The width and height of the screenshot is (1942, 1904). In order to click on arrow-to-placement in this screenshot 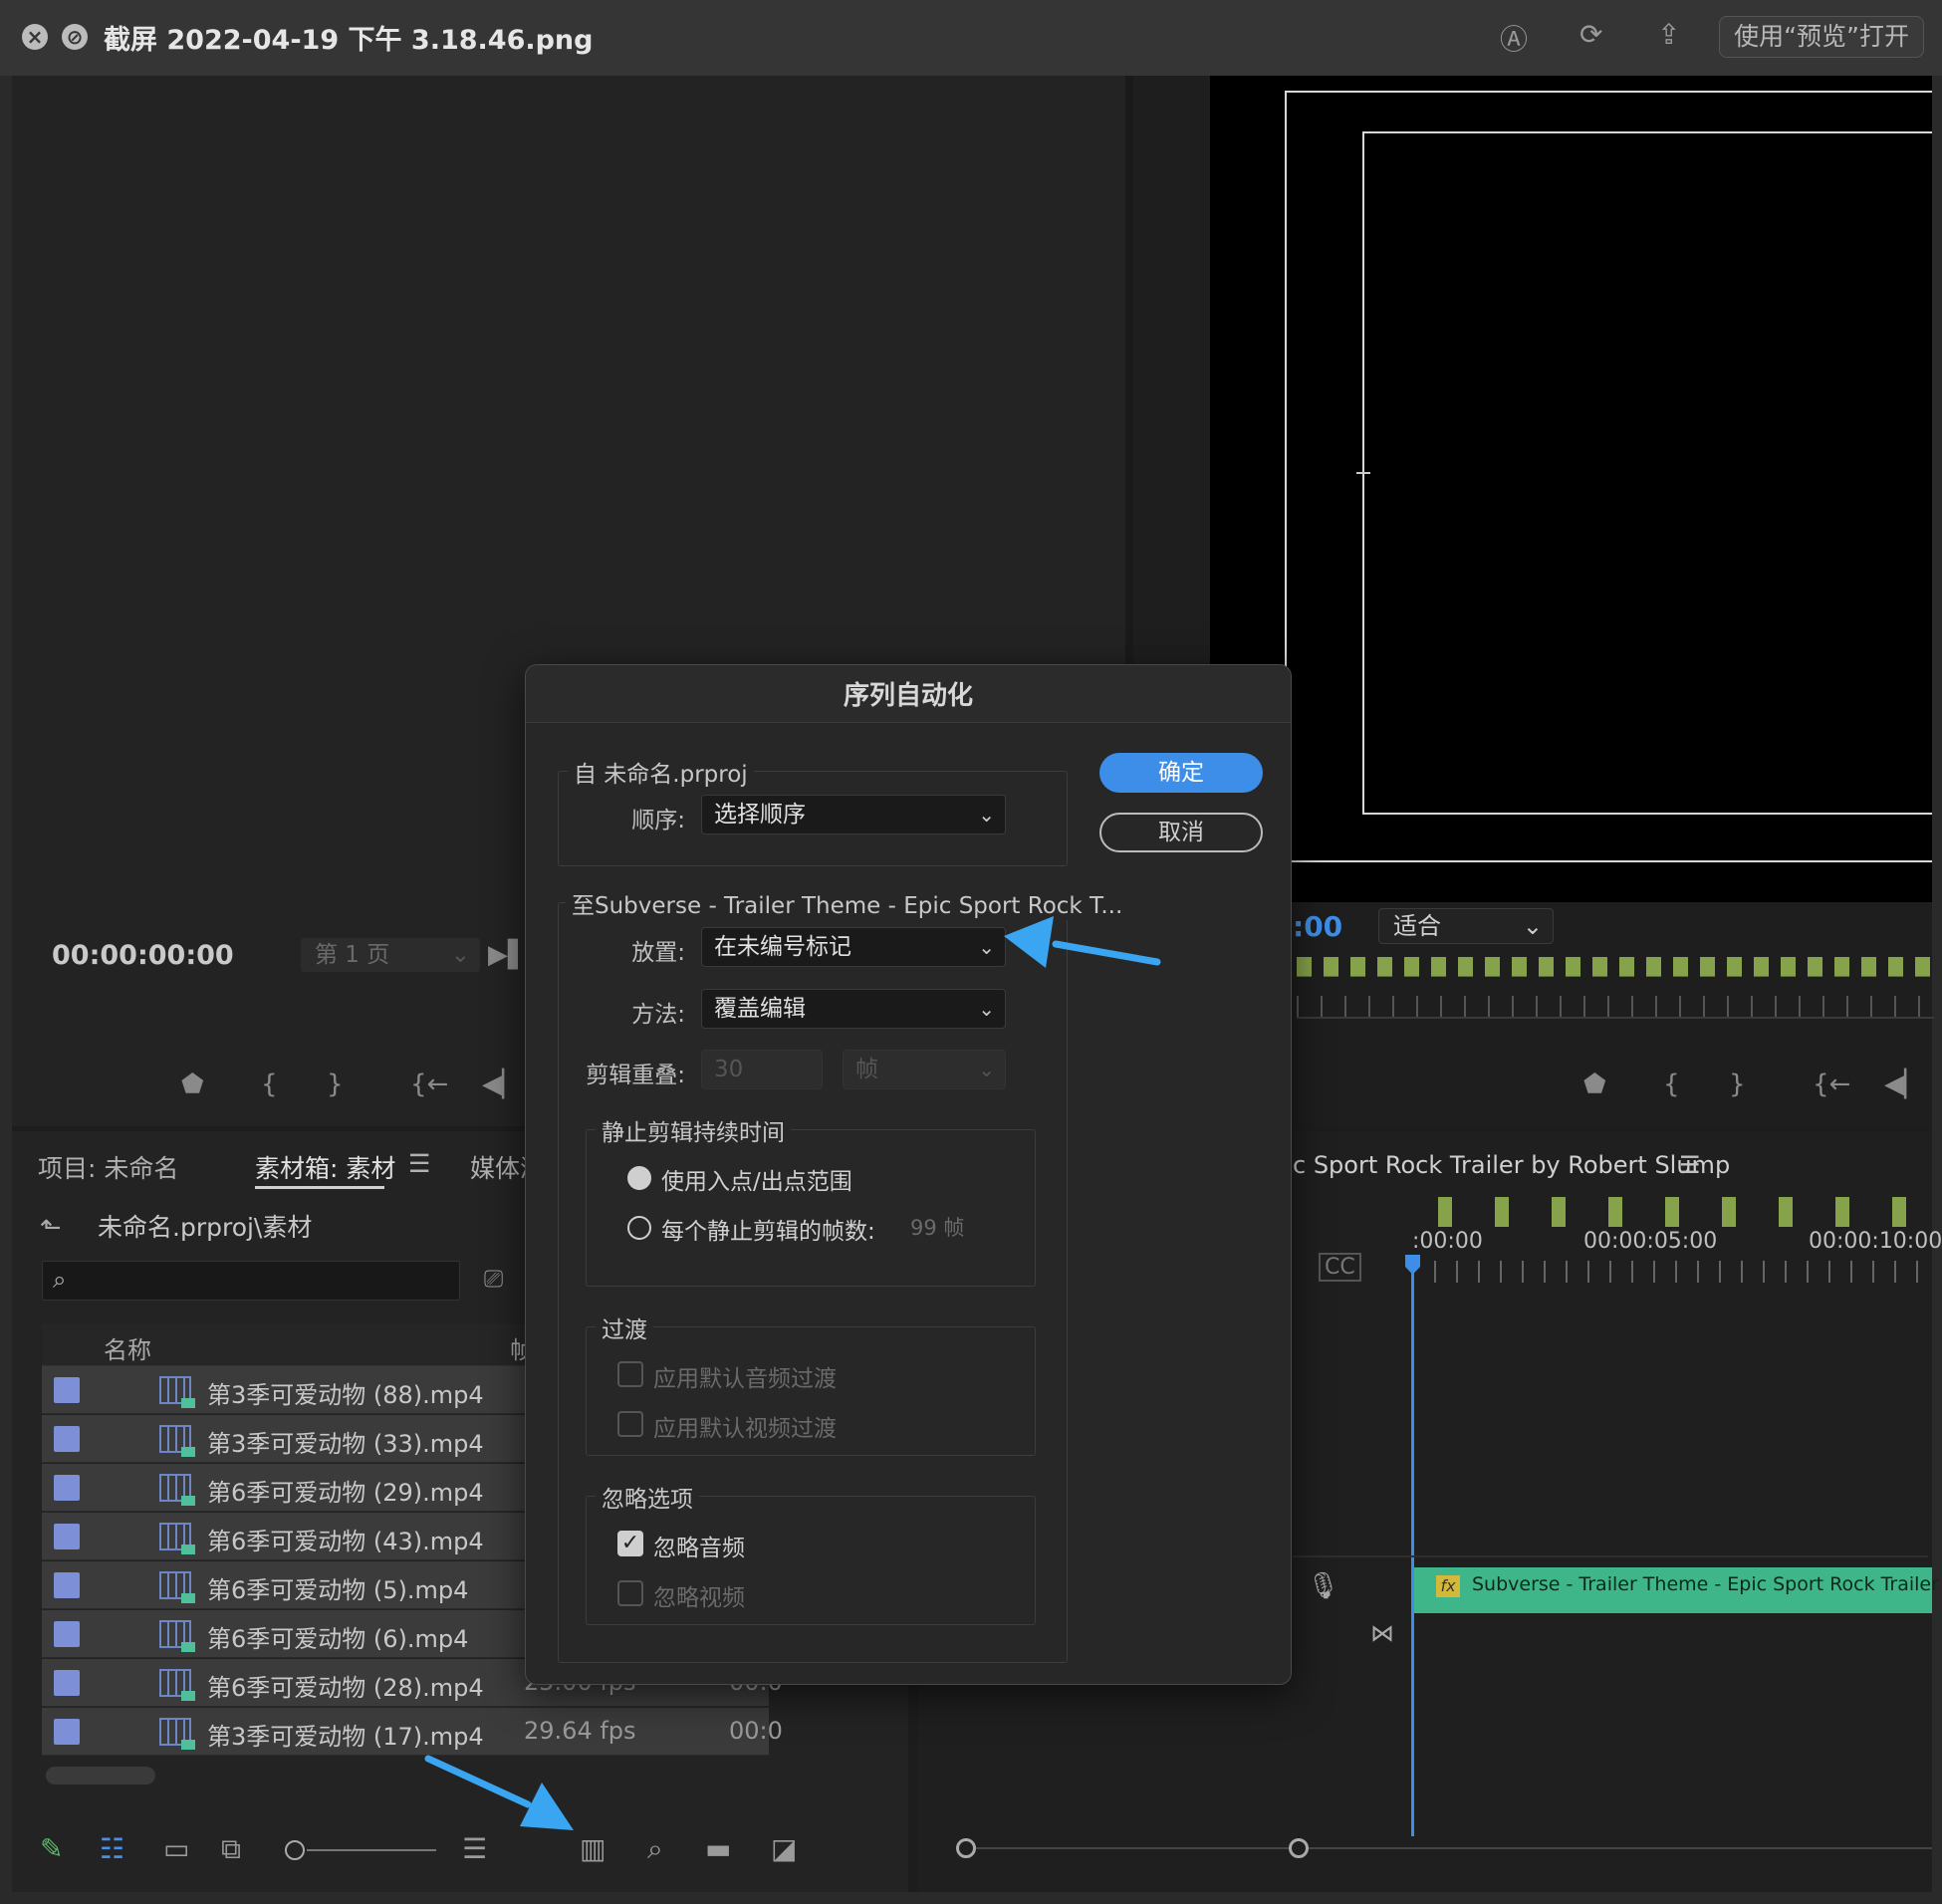, I will do `click(1082, 942)`.